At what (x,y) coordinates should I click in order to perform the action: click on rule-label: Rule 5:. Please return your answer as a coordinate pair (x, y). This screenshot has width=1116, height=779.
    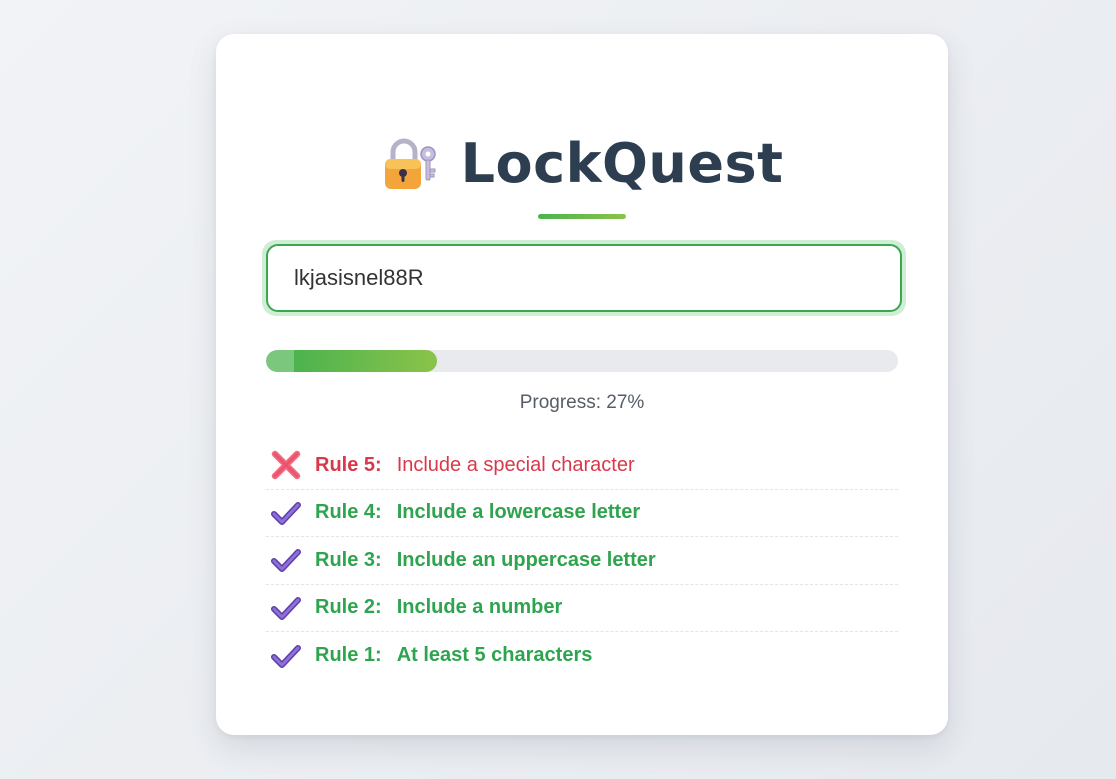
    Looking at the image, I should click on (348, 464).